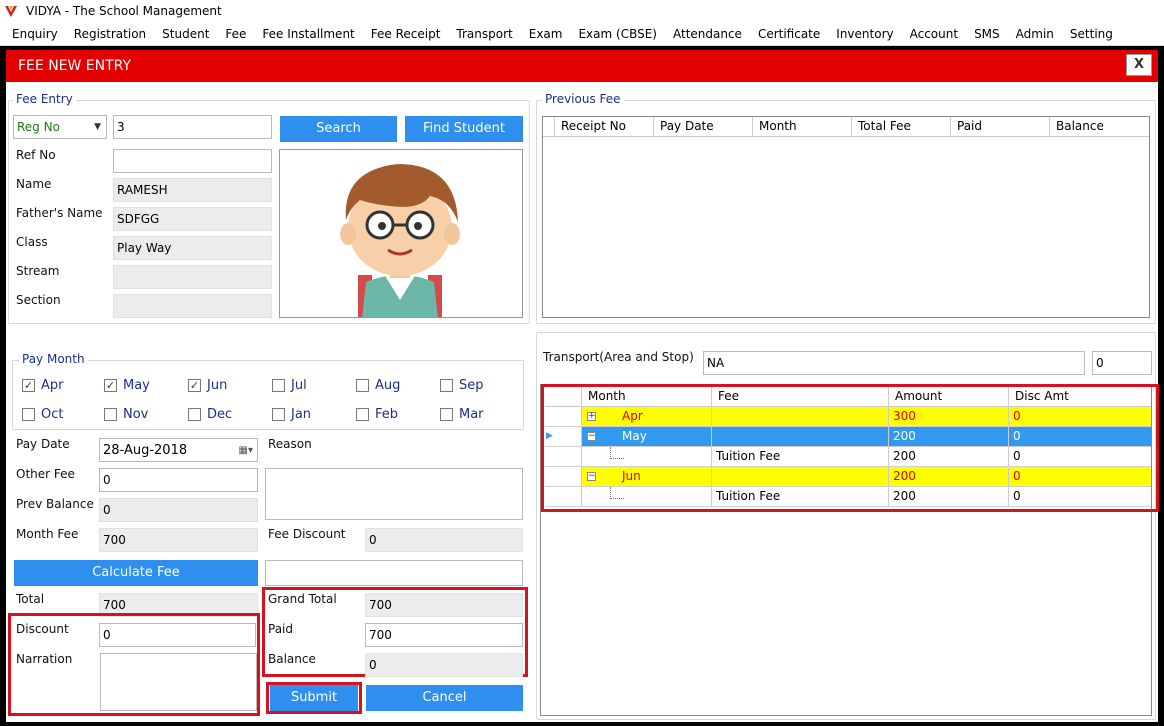 The height and width of the screenshot is (726, 1164). Describe the element at coordinates (631, 476) in the screenshot. I see `month-text: Jun` at that location.